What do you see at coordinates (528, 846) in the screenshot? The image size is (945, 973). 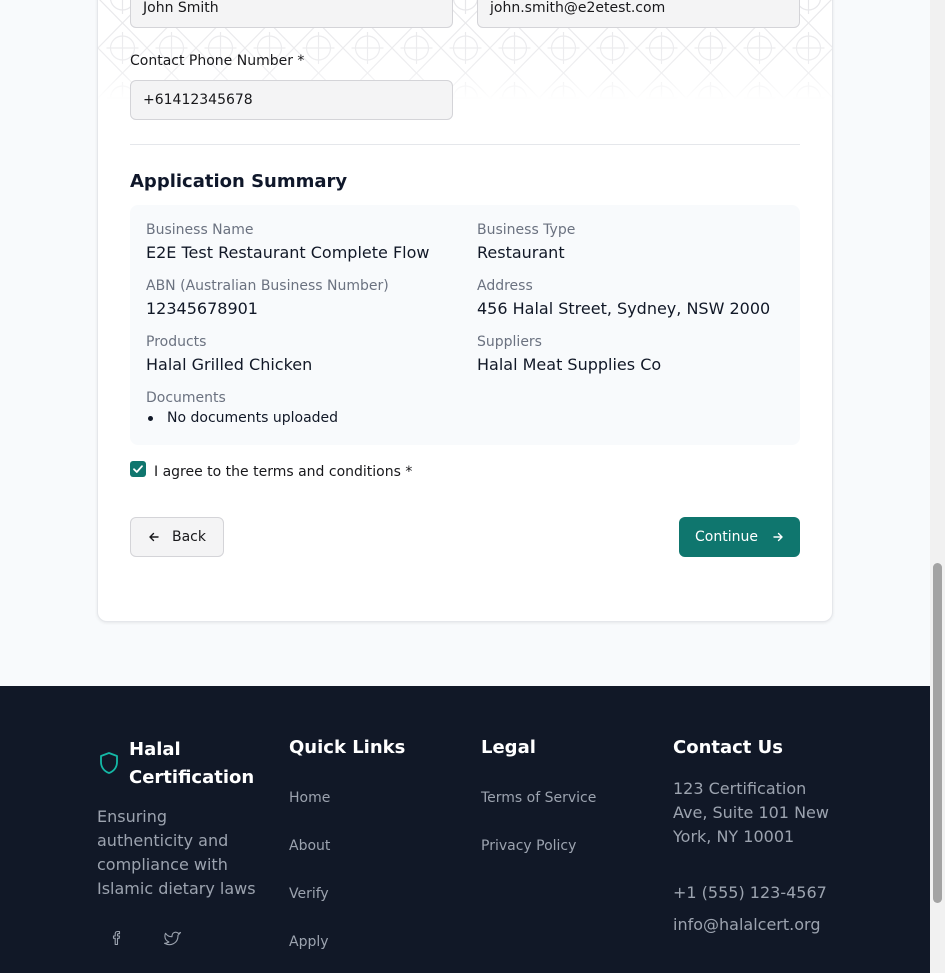 I see `footer-link-privacy: Privacy Policy` at bounding box center [528, 846].